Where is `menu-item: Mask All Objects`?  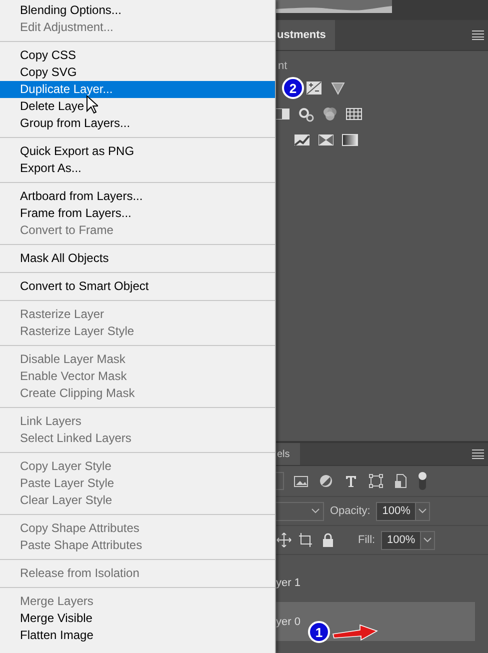
menu-item: Mask All Objects is located at coordinates (137, 258).